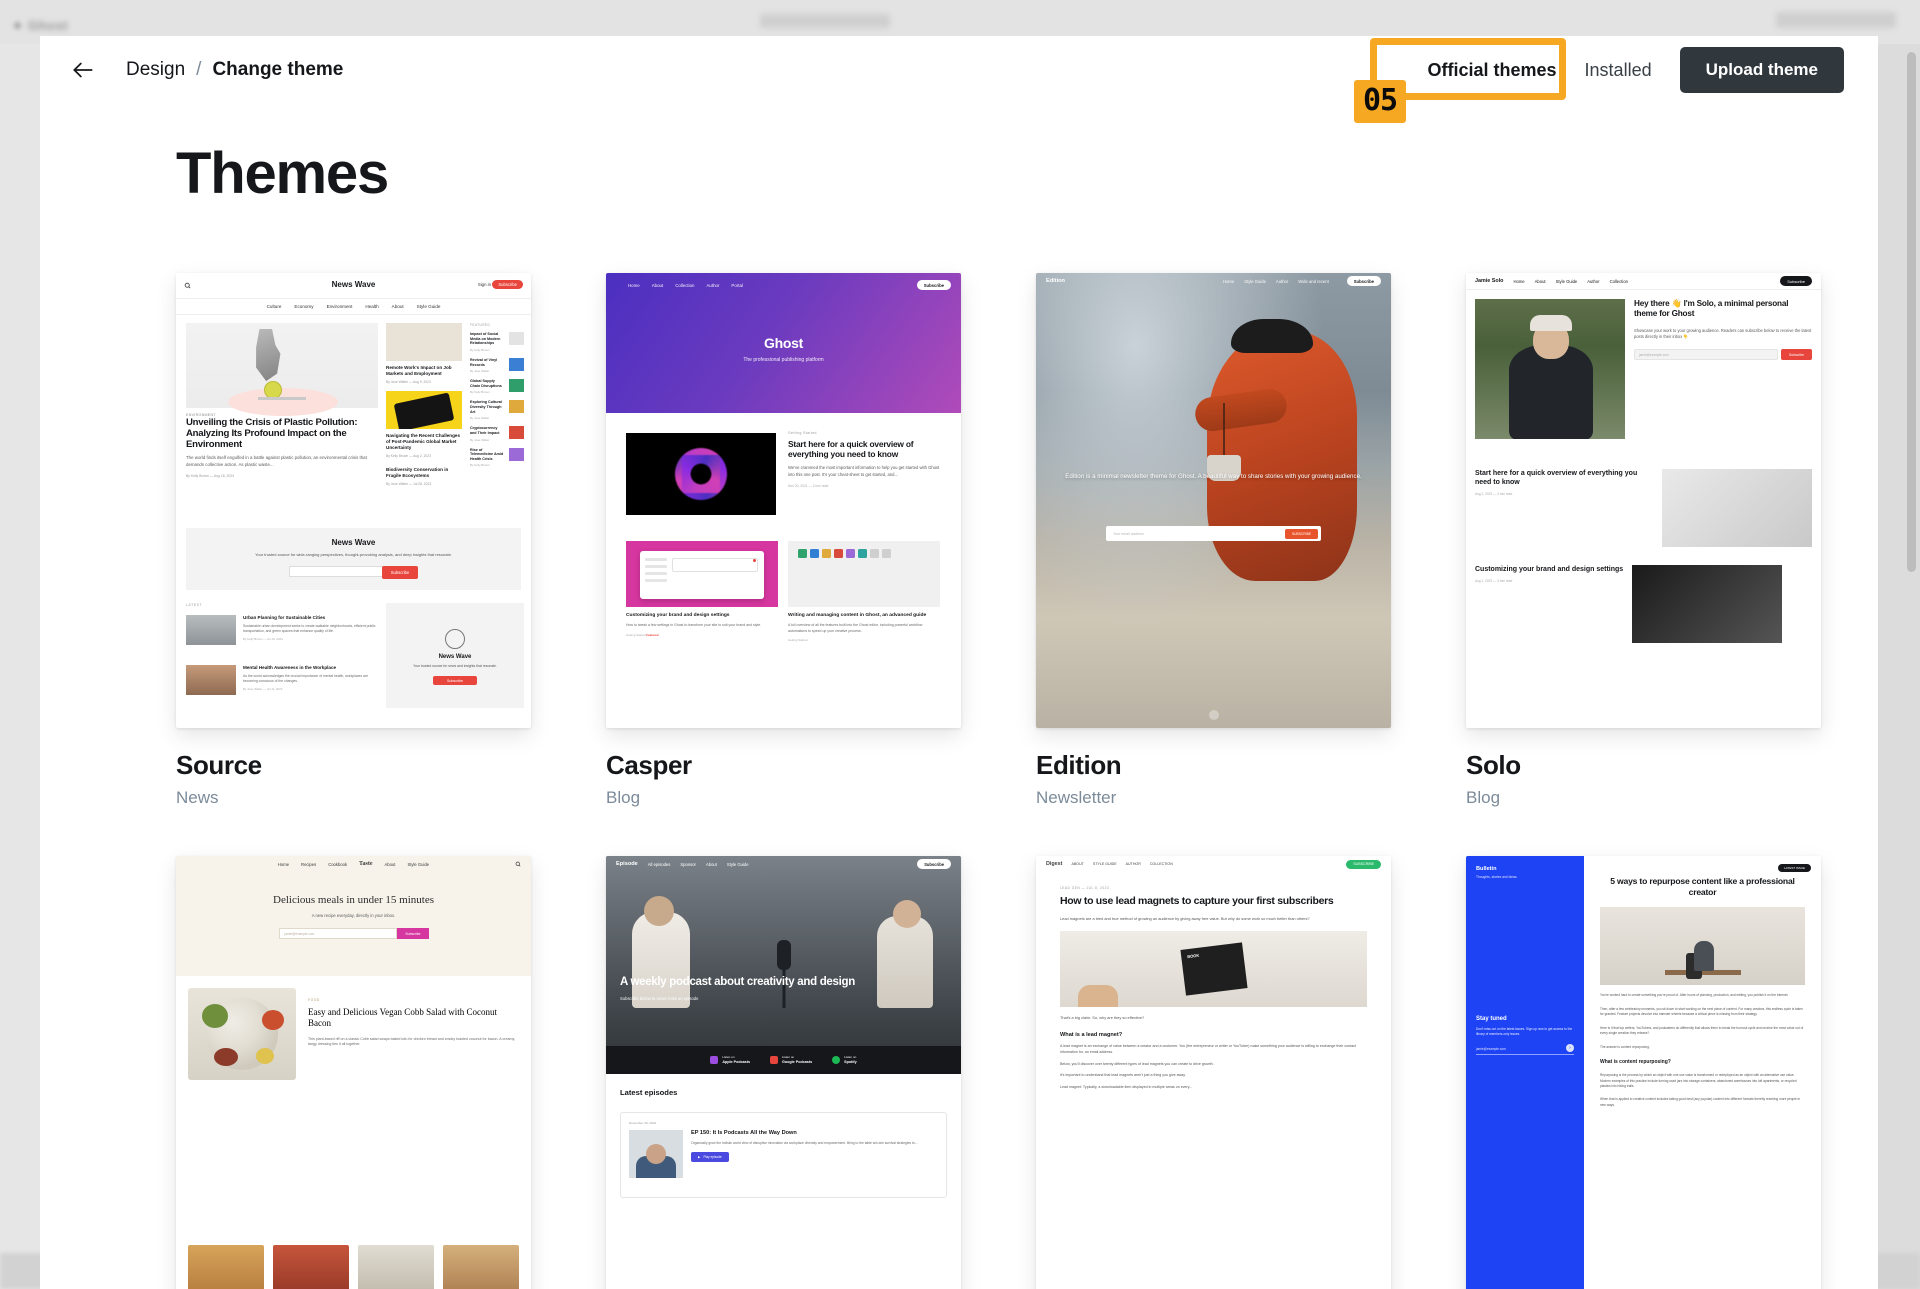 Image resolution: width=1920 pixels, height=1289 pixels. Describe the element at coordinates (48, 25) in the screenshot. I see `browser-tab-label: Ghost` at that location.